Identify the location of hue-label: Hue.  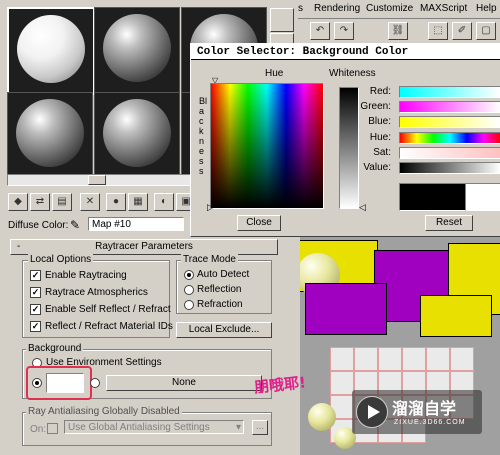
(274, 73).